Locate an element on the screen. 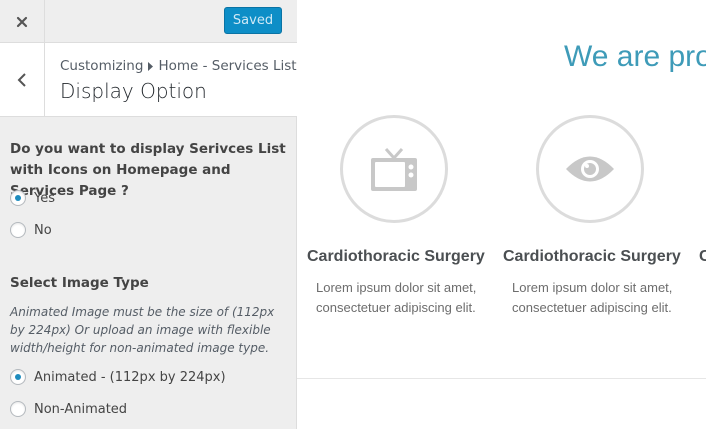  breadcrumb-root: Customizing is located at coordinates (102, 66).